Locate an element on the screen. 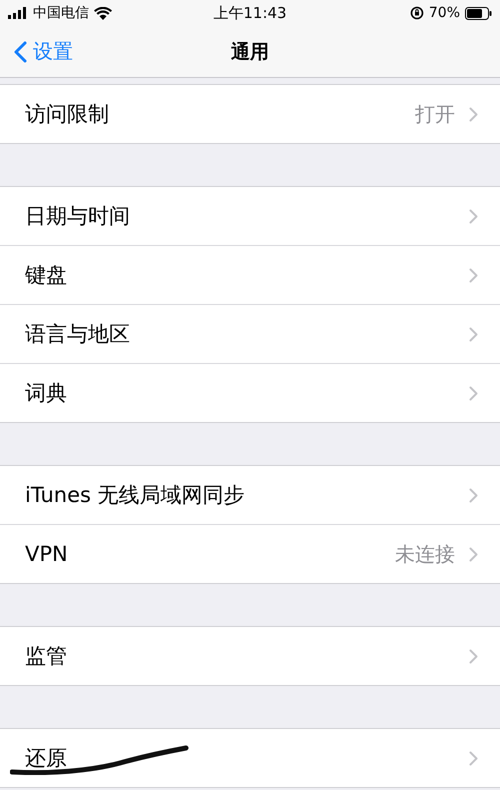 The height and width of the screenshot is (790, 500). row-value: 未连接 is located at coordinates (425, 554).